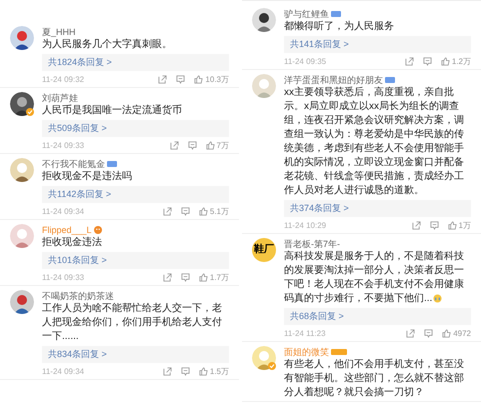 Image resolution: width=481 pixels, height=410 pixels. What do you see at coordinates (305, 334) in the screenshot?
I see `timestamp: 11-24 11:23` at bounding box center [305, 334].